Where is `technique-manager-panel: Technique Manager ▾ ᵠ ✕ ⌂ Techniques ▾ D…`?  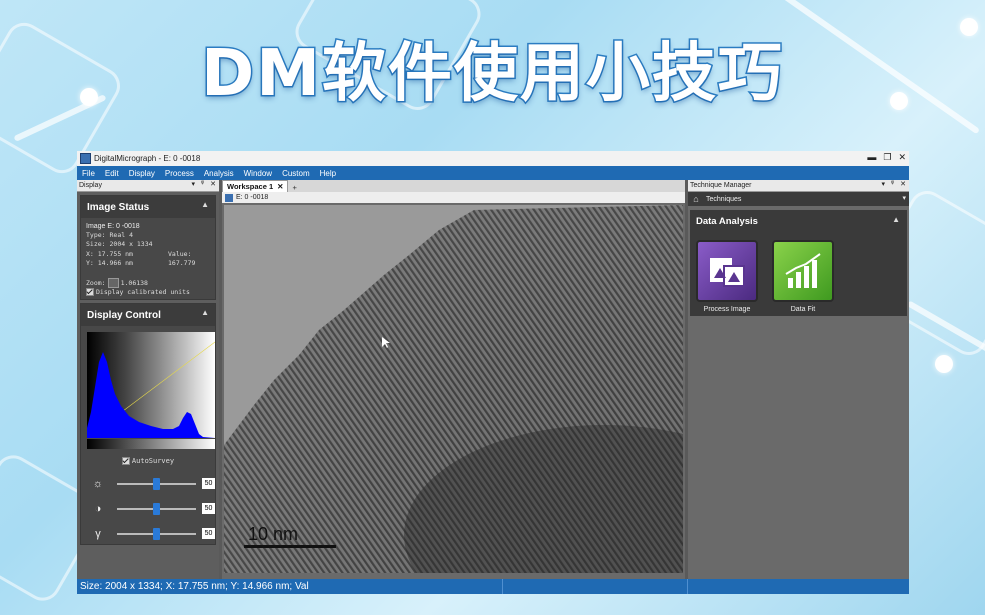
technique-manager-panel: Technique Manager ▾ ᵠ ✕ ⌂ Techniques ▾ D… is located at coordinates (798, 380).